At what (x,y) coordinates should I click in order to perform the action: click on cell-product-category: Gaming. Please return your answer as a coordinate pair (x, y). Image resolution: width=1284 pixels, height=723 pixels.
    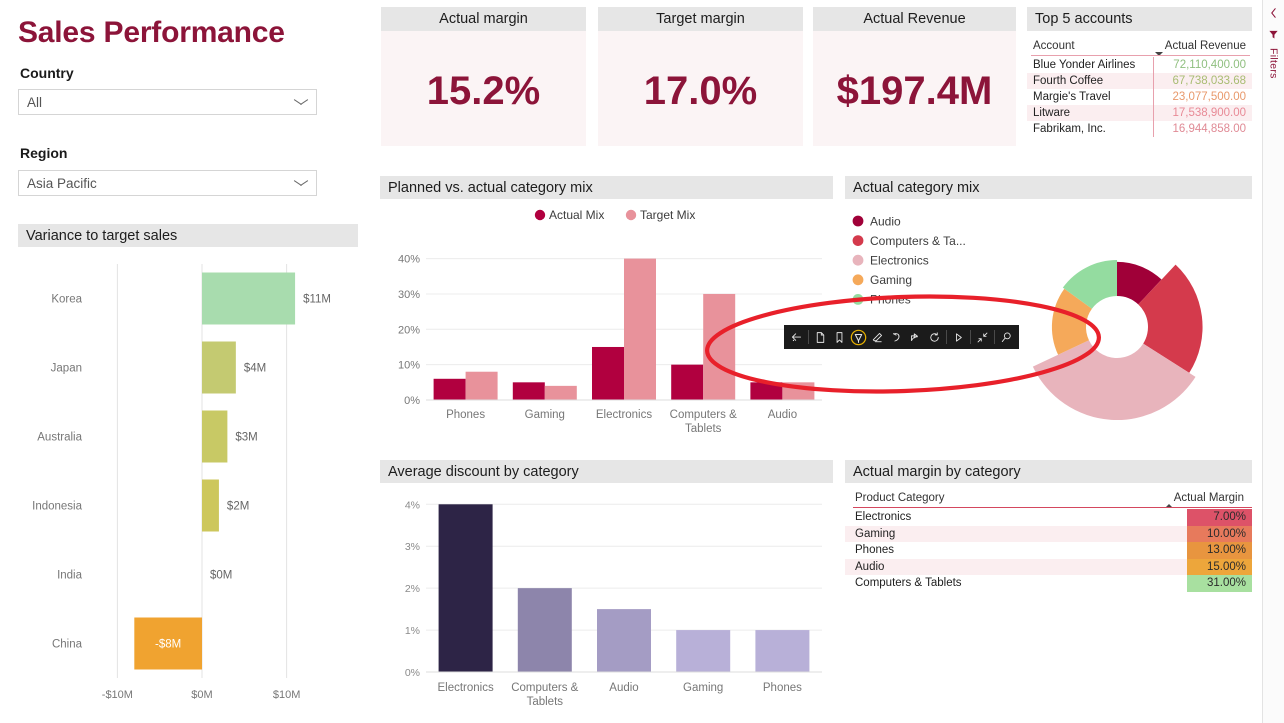
    Looking at the image, I should click on (875, 533).